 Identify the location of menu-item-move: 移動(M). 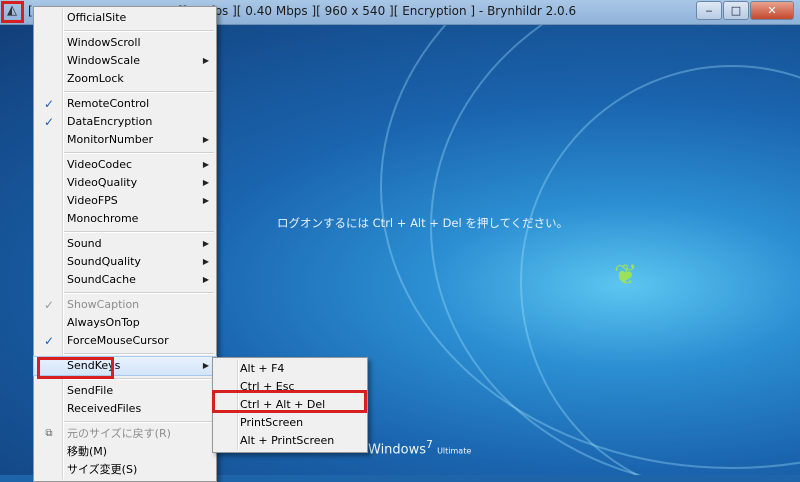
(125, 452).